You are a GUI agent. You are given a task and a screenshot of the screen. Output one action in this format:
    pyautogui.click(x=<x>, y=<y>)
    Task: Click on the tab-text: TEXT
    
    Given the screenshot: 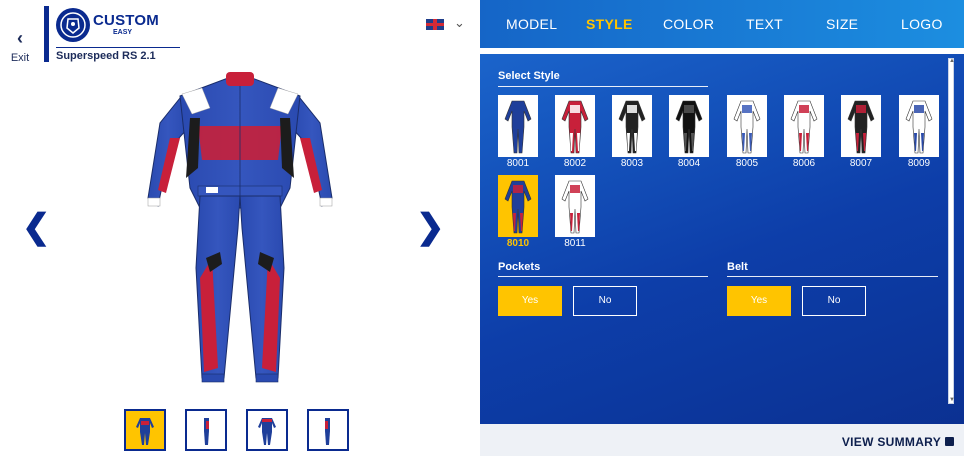 What is the action you would take?
    pyautogui.click(x=764, y=24)
    